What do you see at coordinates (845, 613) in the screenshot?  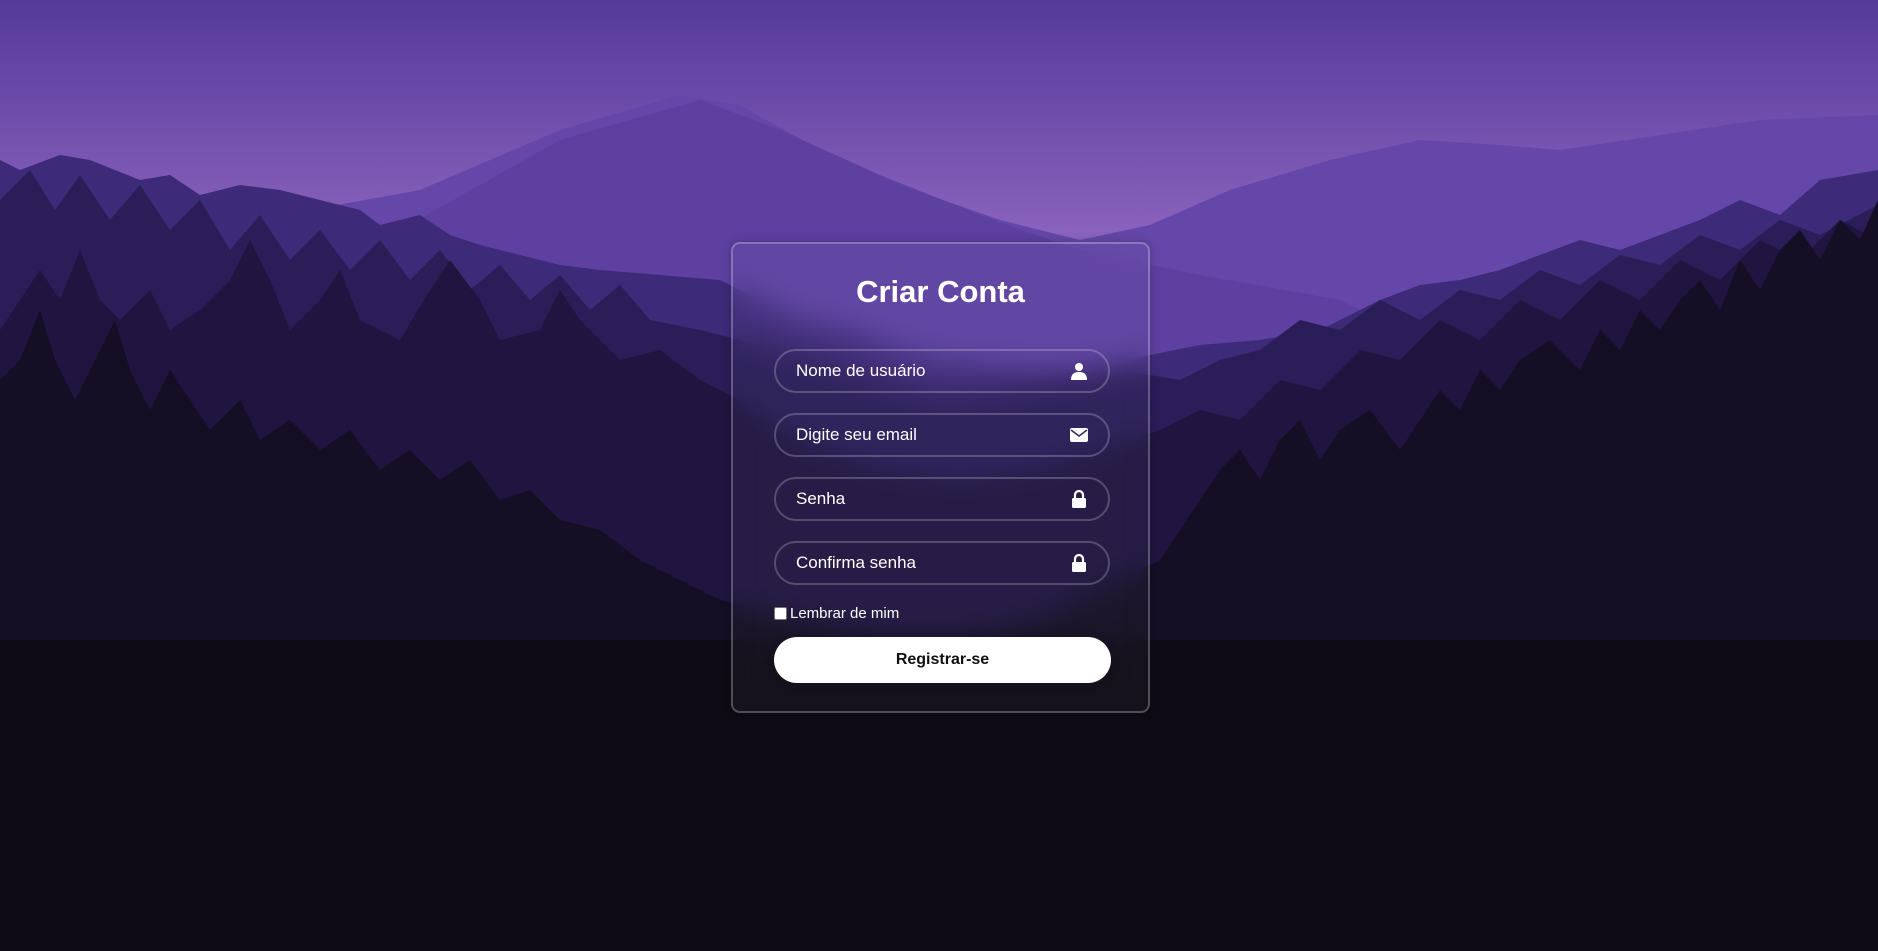 I see `remember-label: Lembrar de mim` at bounding box center [845, 613].